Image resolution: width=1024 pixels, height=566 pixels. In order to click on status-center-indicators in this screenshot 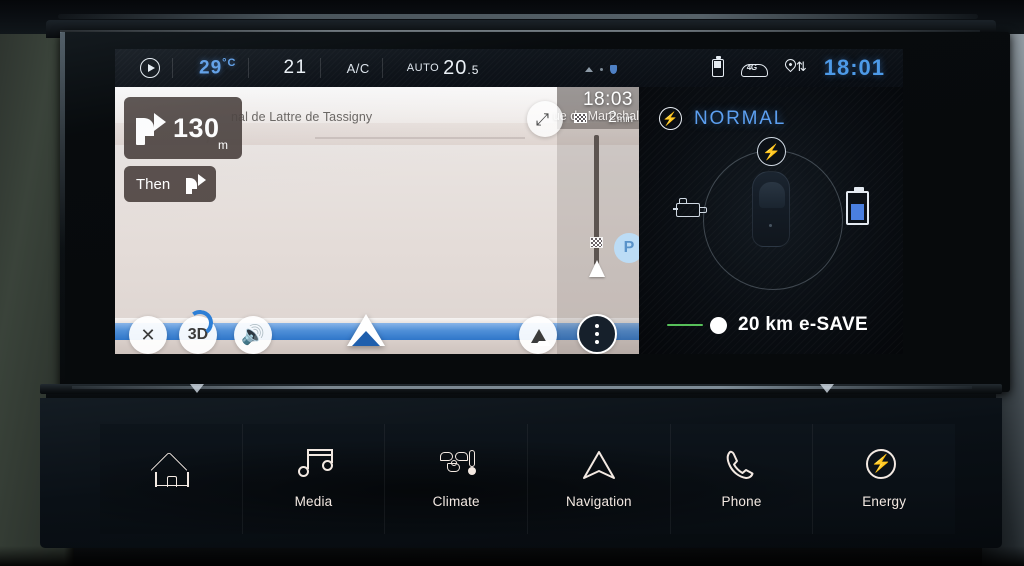, I will do `click(601, 69)`.